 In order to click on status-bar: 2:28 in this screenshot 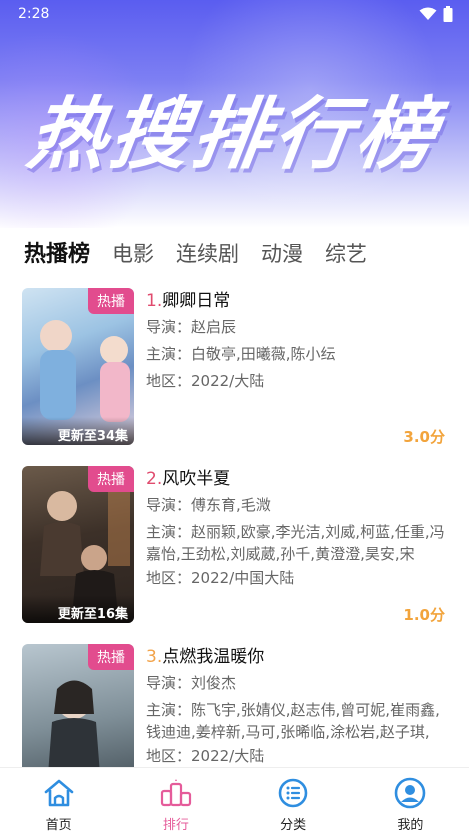, I will do `click(234, 14)`.